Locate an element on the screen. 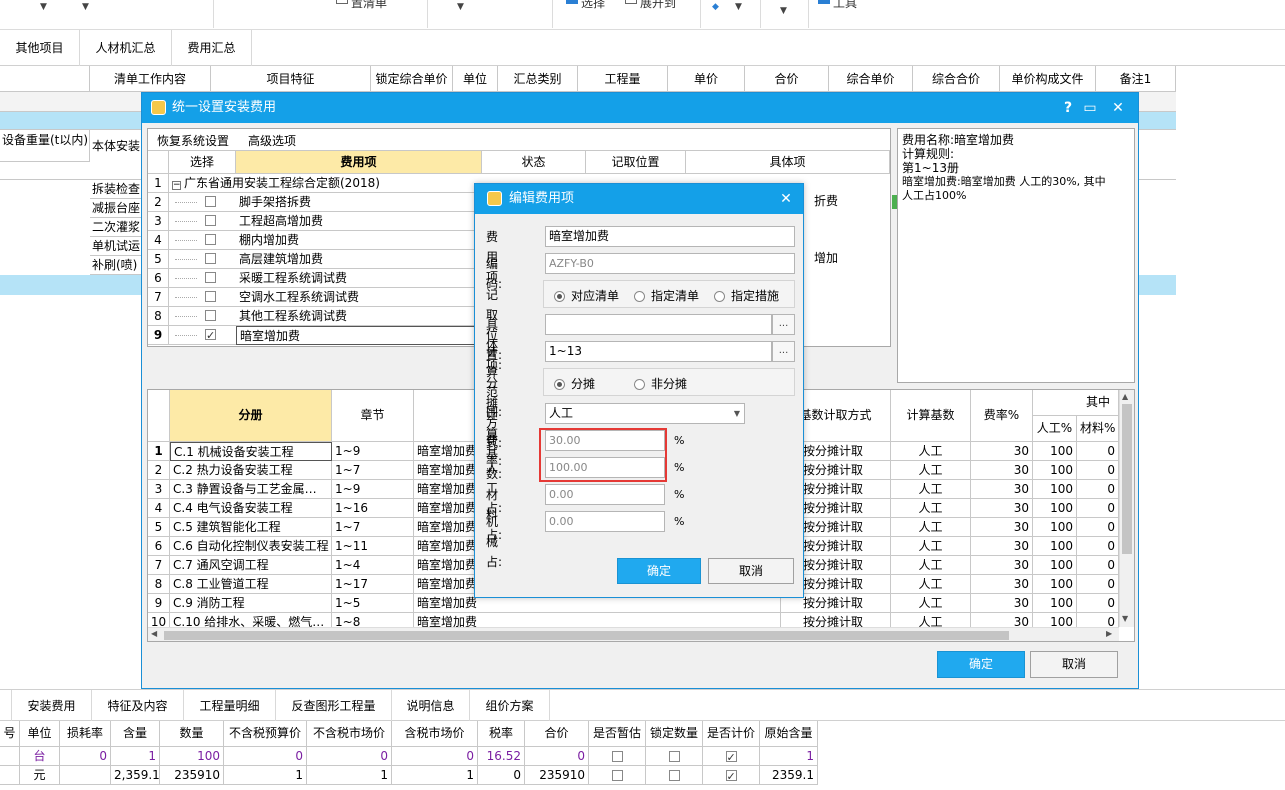 The image size is (1285, 790). table-cell: 2,359.1 is located at coordinates (135, 775).